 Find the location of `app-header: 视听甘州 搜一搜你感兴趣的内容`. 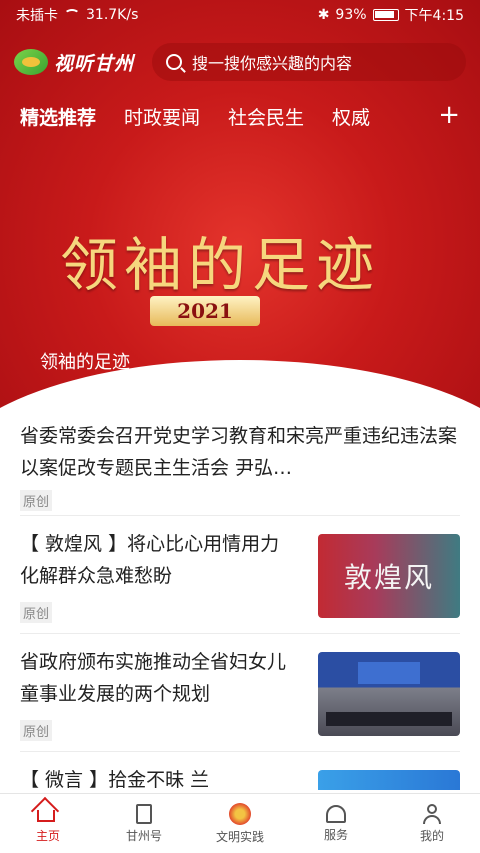

app-header: 视听甘州 搜一搜你感兴趣的内容 is located at coordinates (240, 62).